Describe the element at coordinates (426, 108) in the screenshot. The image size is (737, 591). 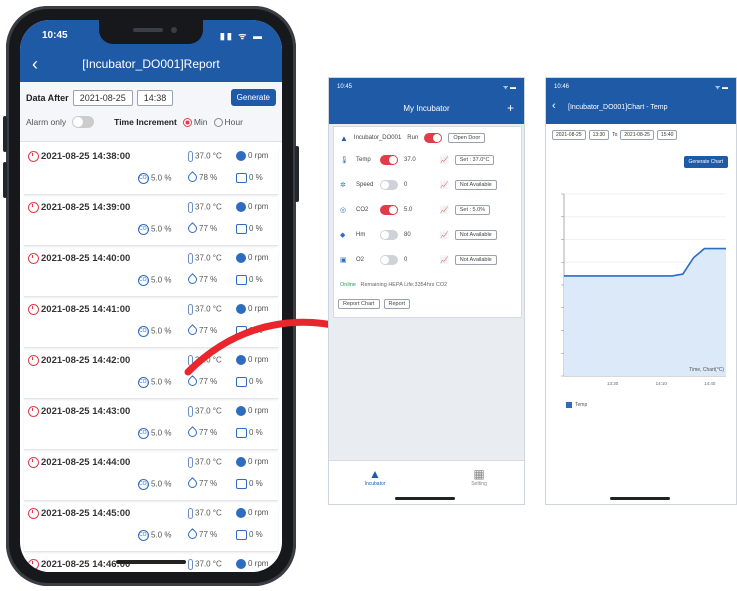
I see `s2-title: My Incubator` at that location.